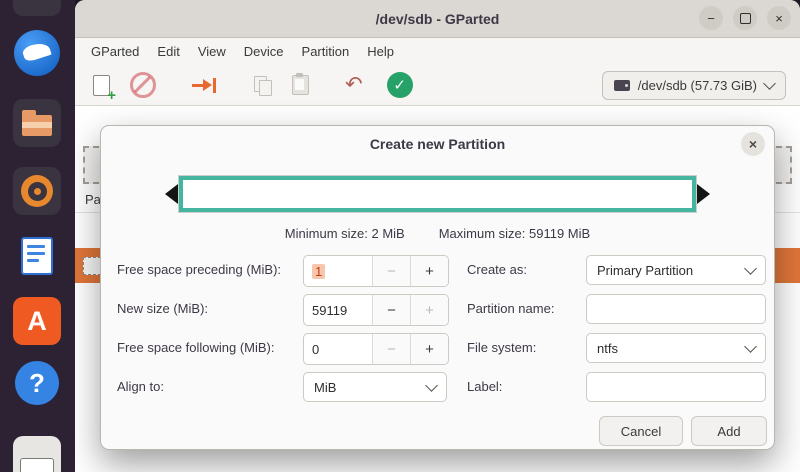 The height and width of the screenshot is (472, 800). I want to click on menu-edit: Edit, so click(168, 51).